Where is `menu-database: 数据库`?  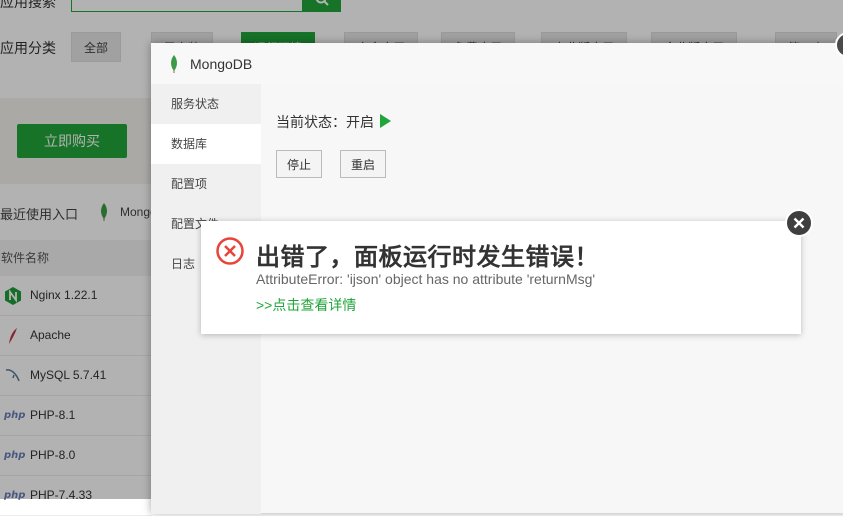
menu-database: 数据库 is located at coordinates (206, 144).